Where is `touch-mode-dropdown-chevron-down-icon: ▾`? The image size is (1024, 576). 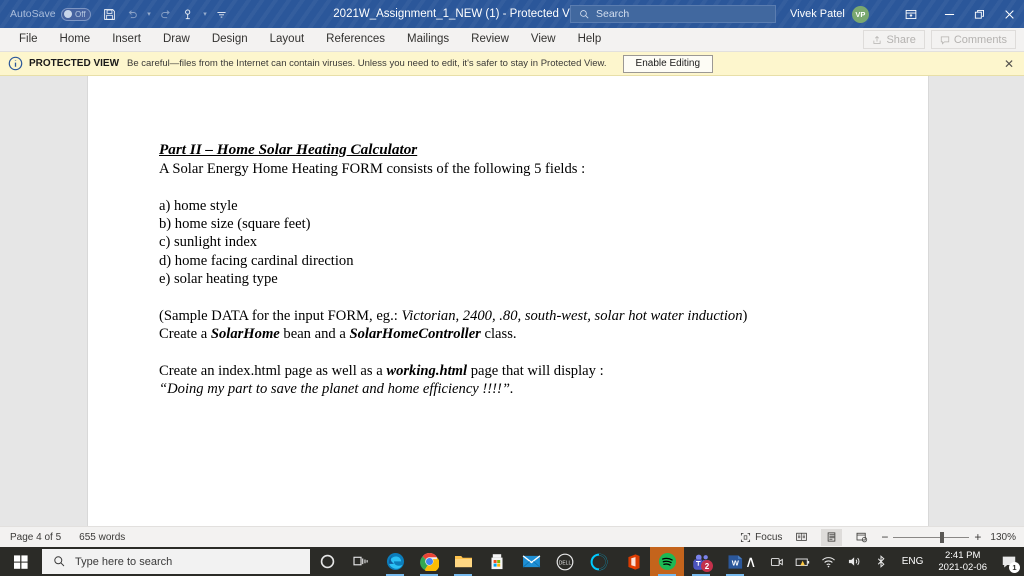
touch-mode-dropdown-chevron-down-icon: ▾ is located at coordinates (205, 14).